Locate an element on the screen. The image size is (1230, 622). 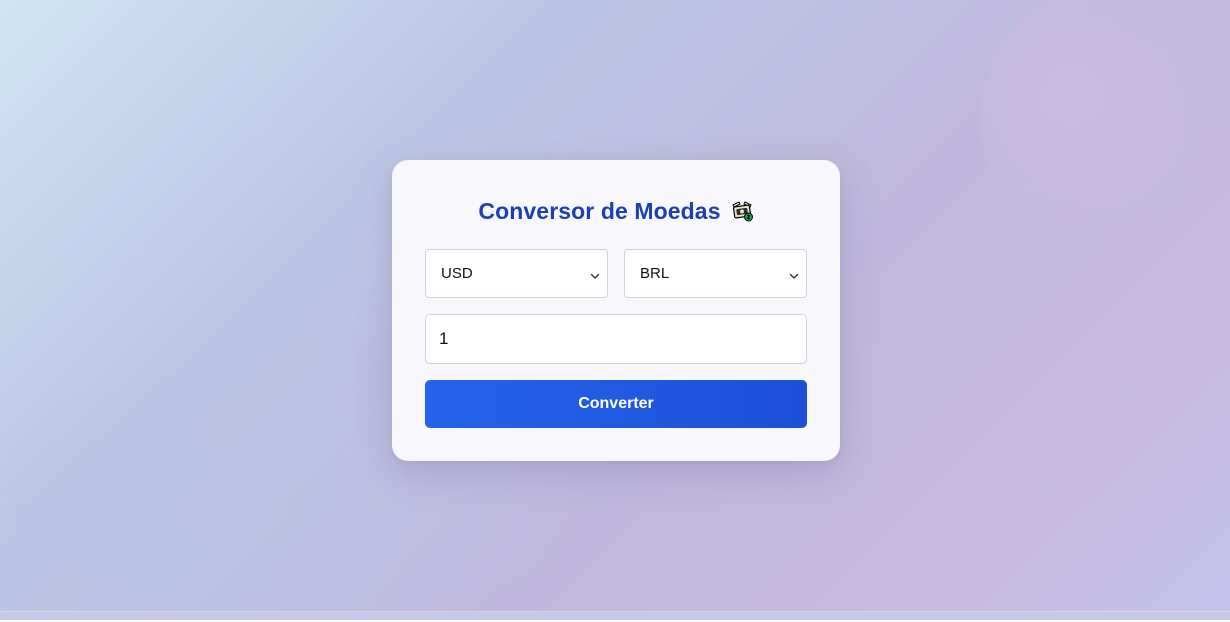
convert-button: Converter is located at coordinates (616, 404).